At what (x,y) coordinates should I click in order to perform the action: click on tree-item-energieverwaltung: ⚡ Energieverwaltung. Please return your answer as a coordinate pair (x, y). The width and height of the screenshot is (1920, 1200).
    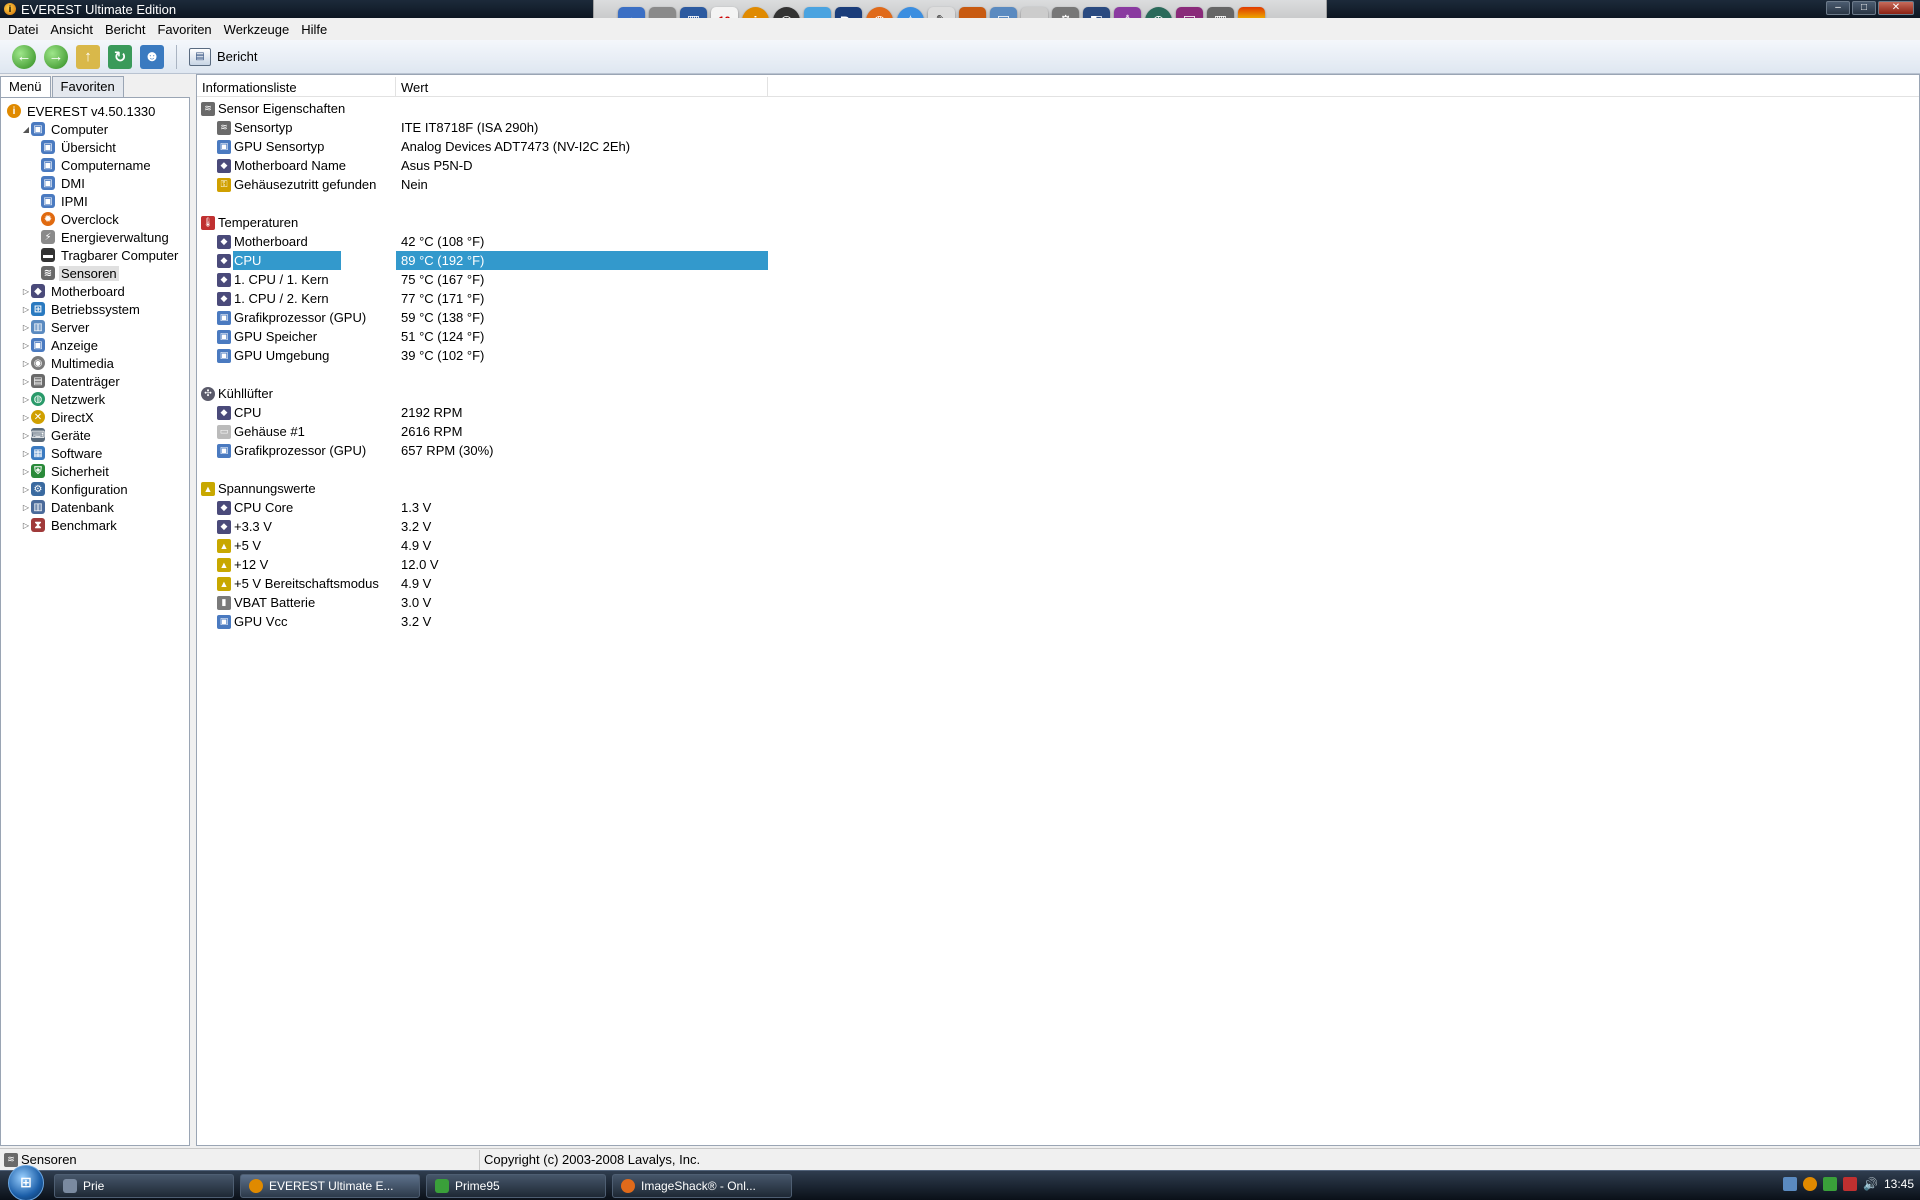
    Looking at the image, I should click on (98, 237).